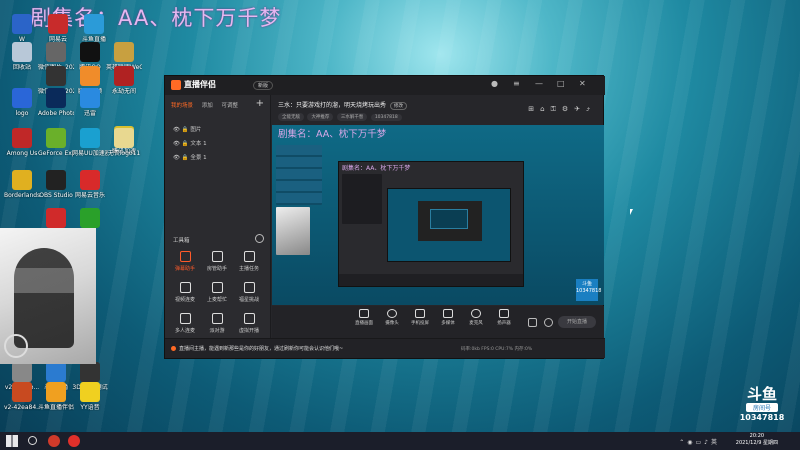 The height and width of the screenshot is (450, 800). Describe the element at coordinates (497, 349) in the screenshot. I see `stream-stats: 码率:0kb FPS:0 CPU:7% 内存:0%` at that location.